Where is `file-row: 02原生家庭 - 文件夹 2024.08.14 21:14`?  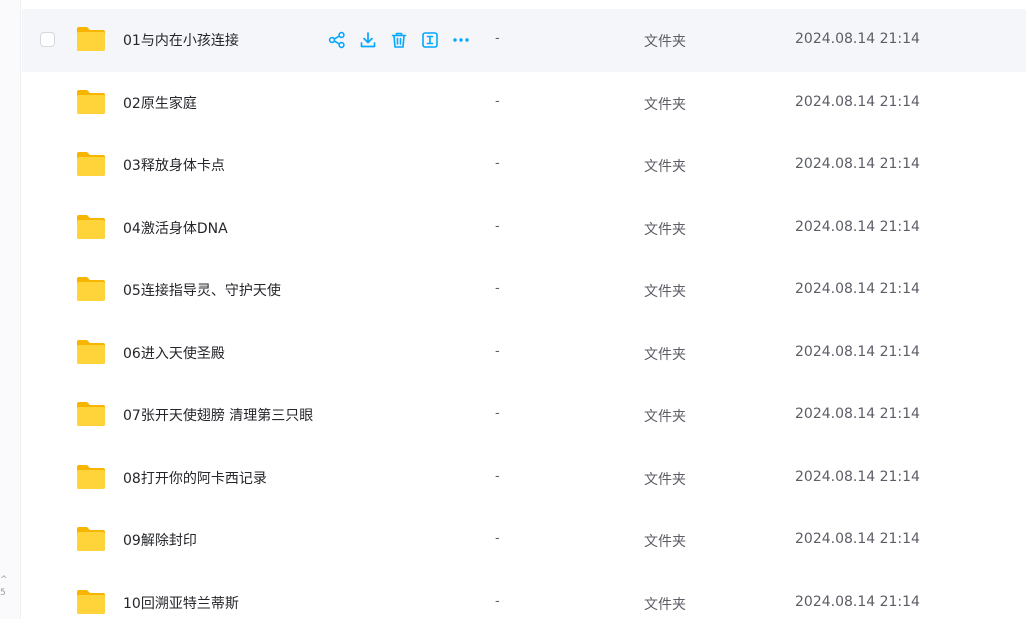
file-row: 02原生家庭 - 文件夹 2024.08.14 21:14 is located at coordinates (524, 103).